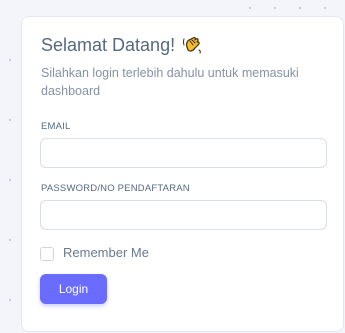  Describe the element at coordinates (192, 45) in the screenshot. I see `waving-hand-icon` at that location.